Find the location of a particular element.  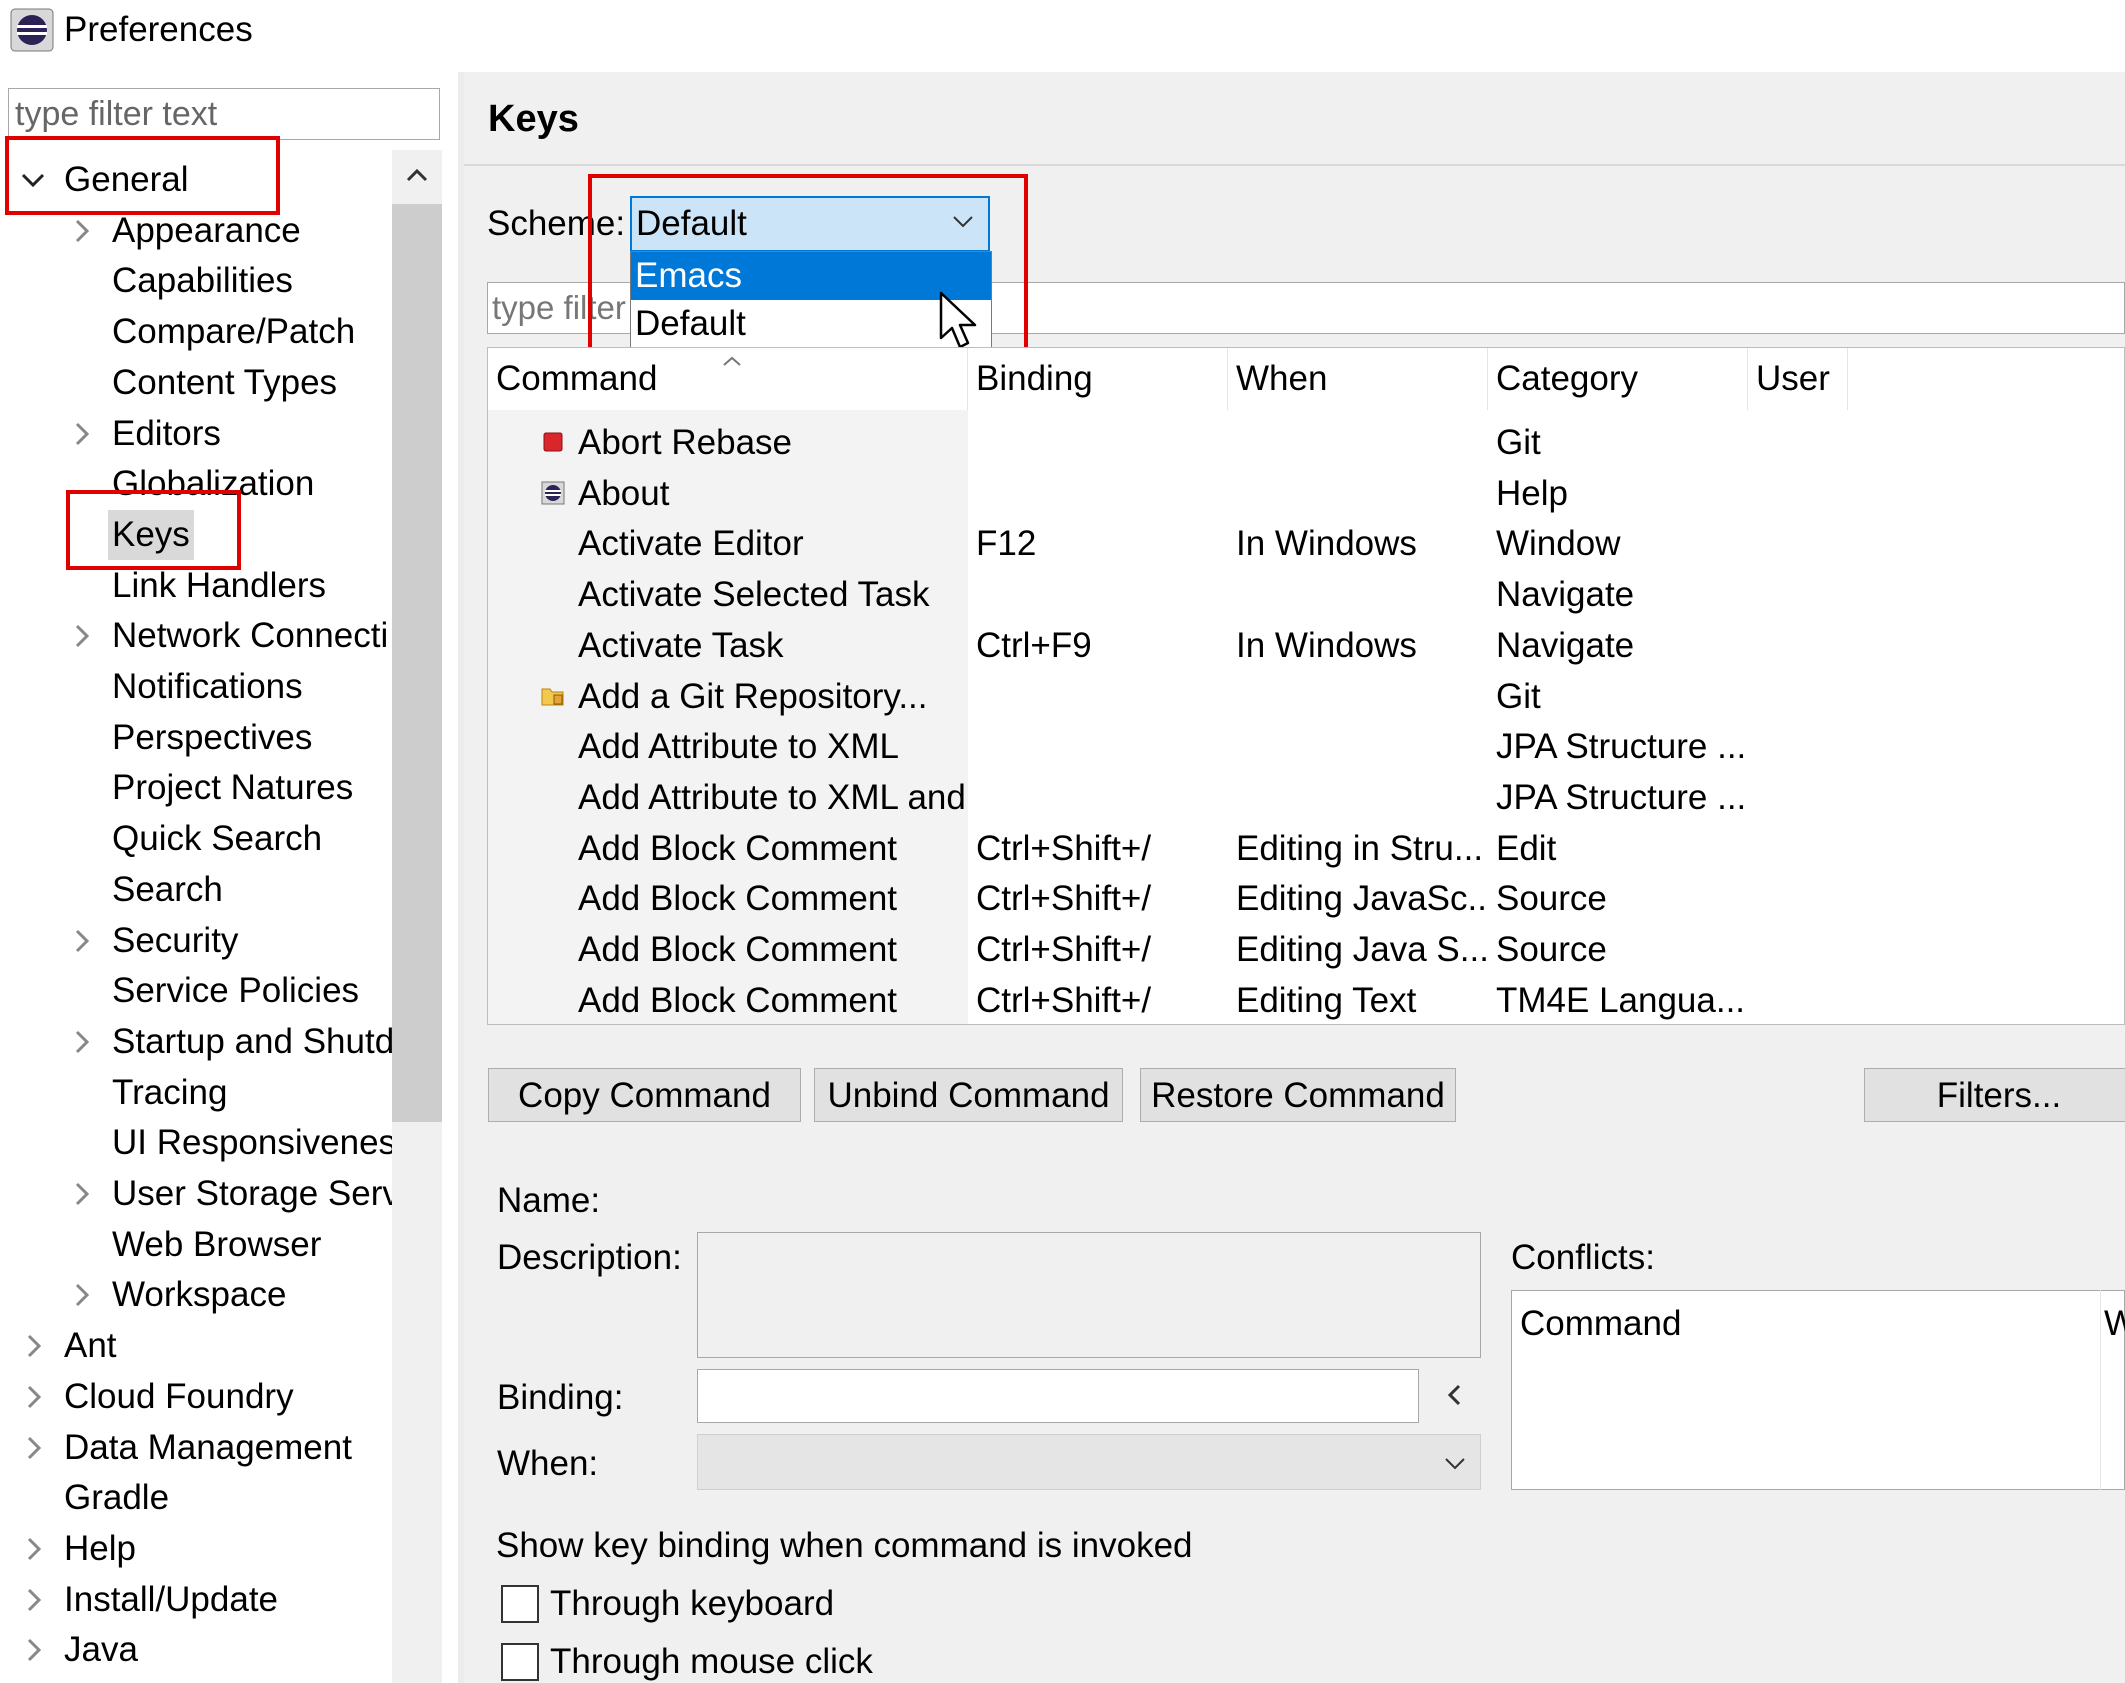

through-mouse-checkbox is located at coordinates (520, 1662).